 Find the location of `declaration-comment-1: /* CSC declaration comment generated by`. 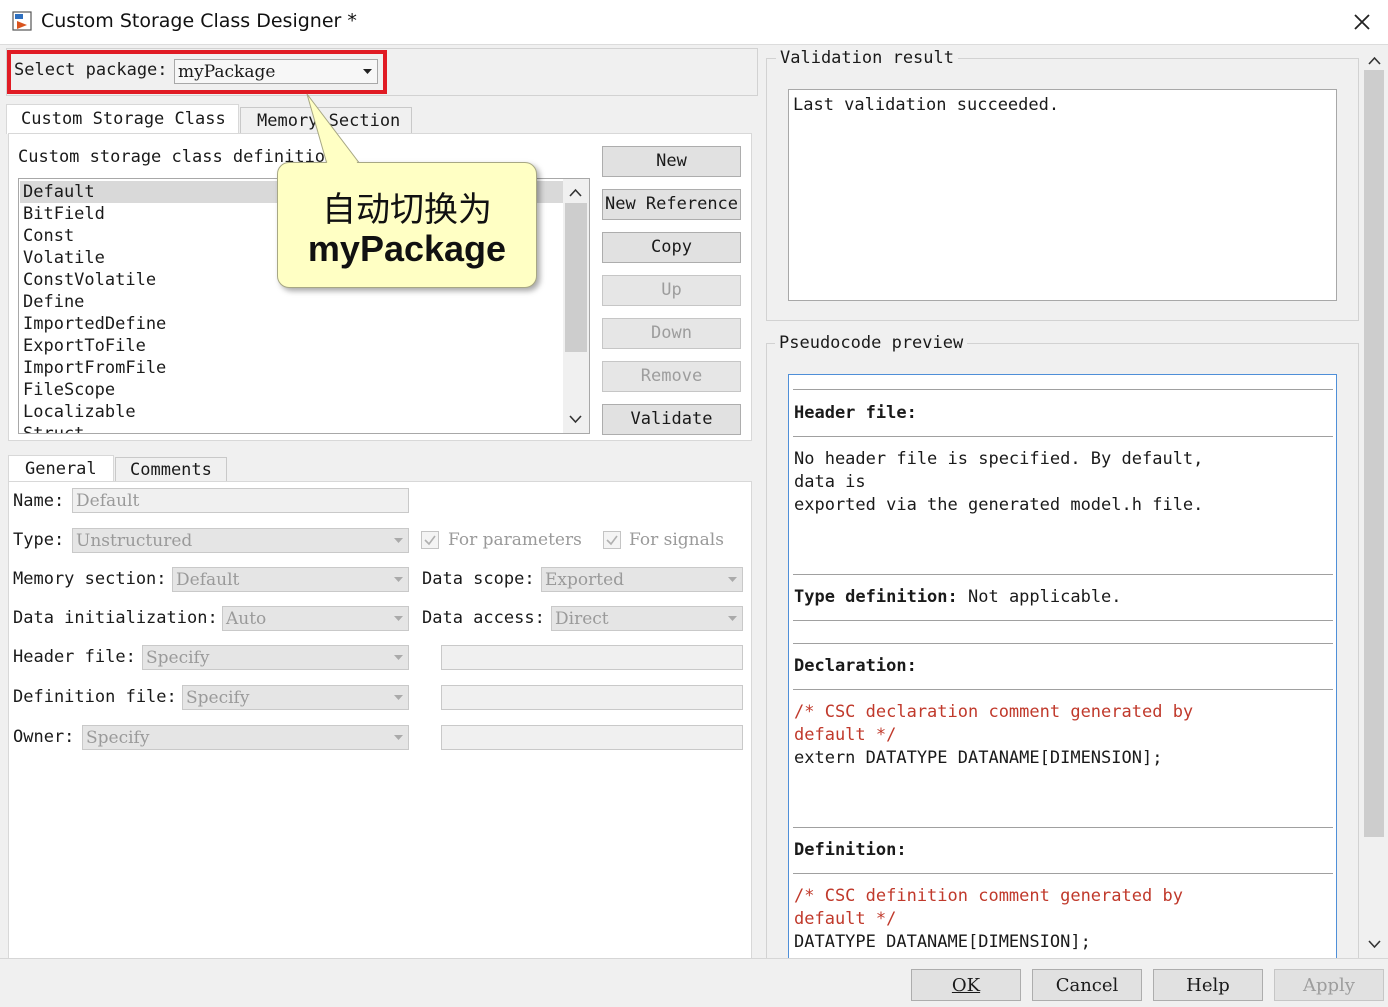

declaration-comment-1: /* CSC declaration comment generated by is located at coordinates (994, 712).